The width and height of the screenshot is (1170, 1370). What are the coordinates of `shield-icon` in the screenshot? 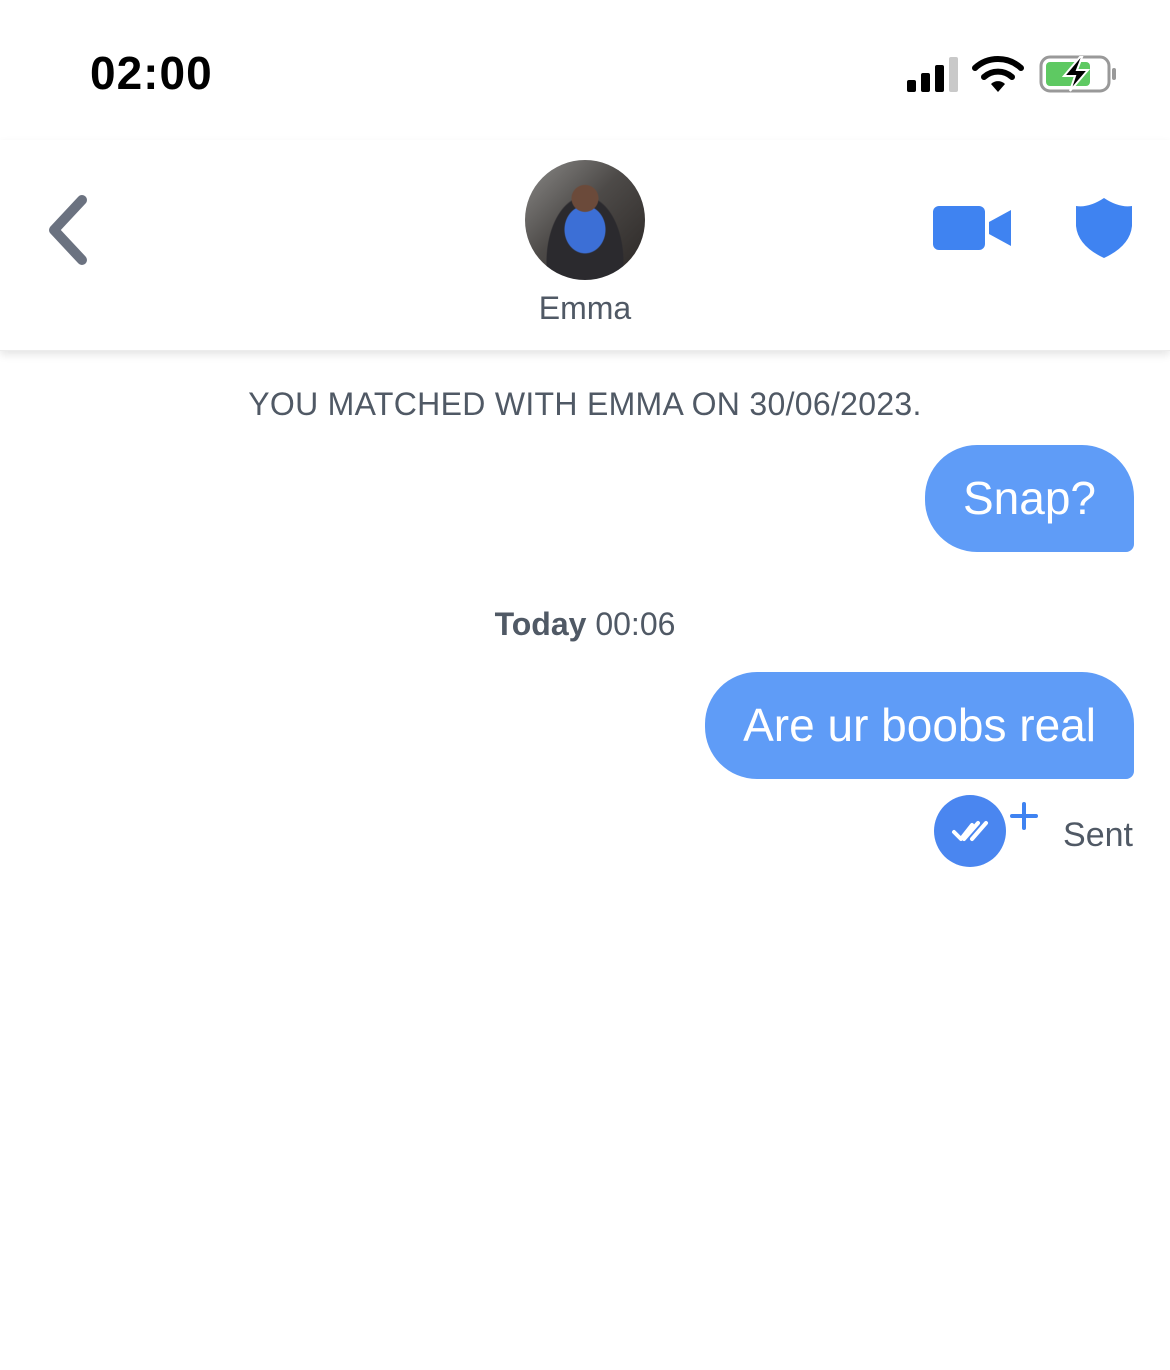 It's located at (1104, 228).